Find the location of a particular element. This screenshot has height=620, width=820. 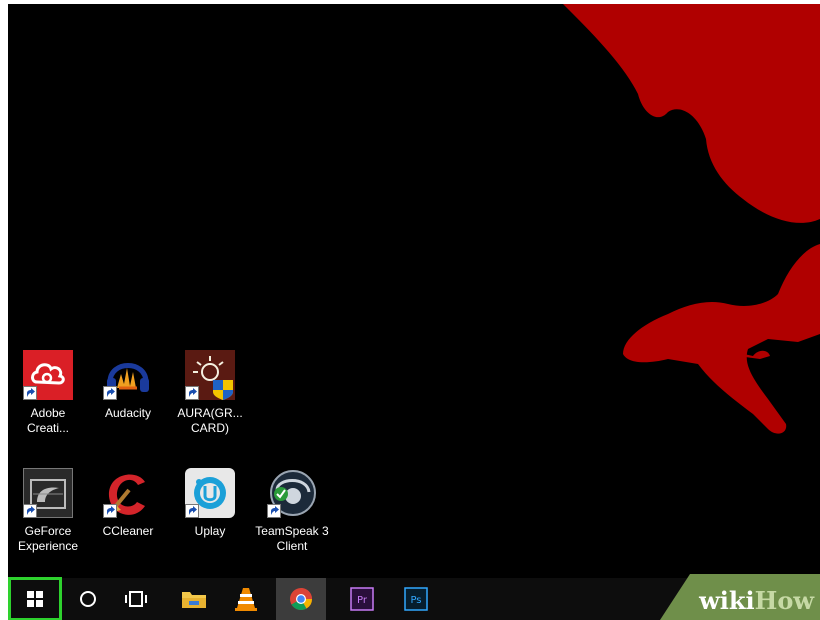

desktop-icon-geforce-experience: GeForce Experience is located at coordinates (48, 510).